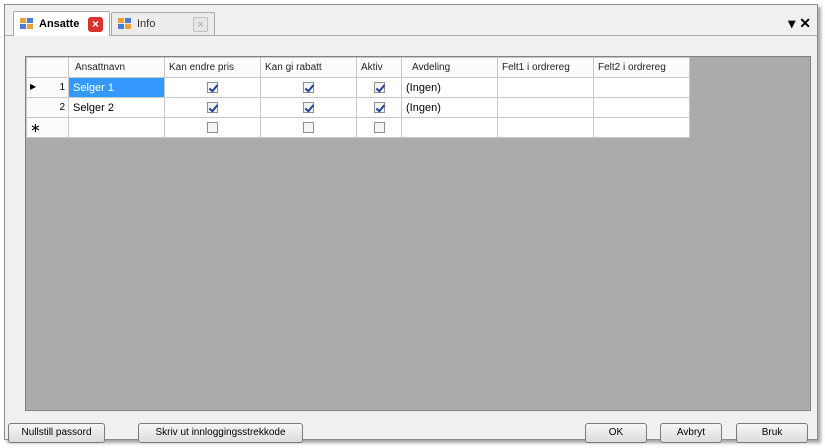 This screenshot has height=448, width=825. What do you see at coordinates (220, 433) in the screenshot?
I see `print-login-barcode-button: Skriv ut innloggingsstrekkode` at bounding box center [220, 433].